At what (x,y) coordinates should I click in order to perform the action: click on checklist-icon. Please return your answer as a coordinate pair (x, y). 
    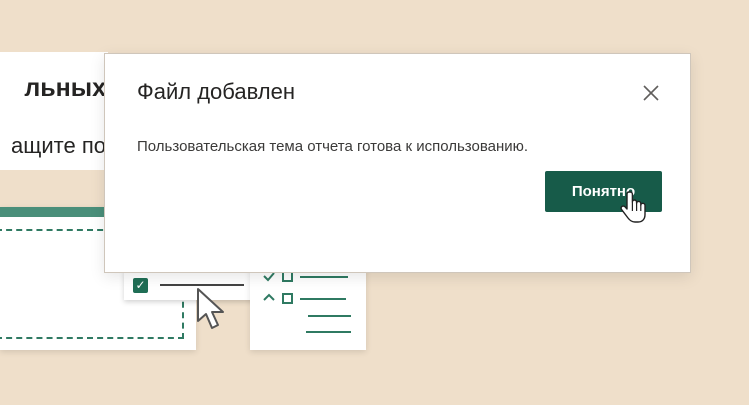
    Looking at the image, I should click on (307, 302).